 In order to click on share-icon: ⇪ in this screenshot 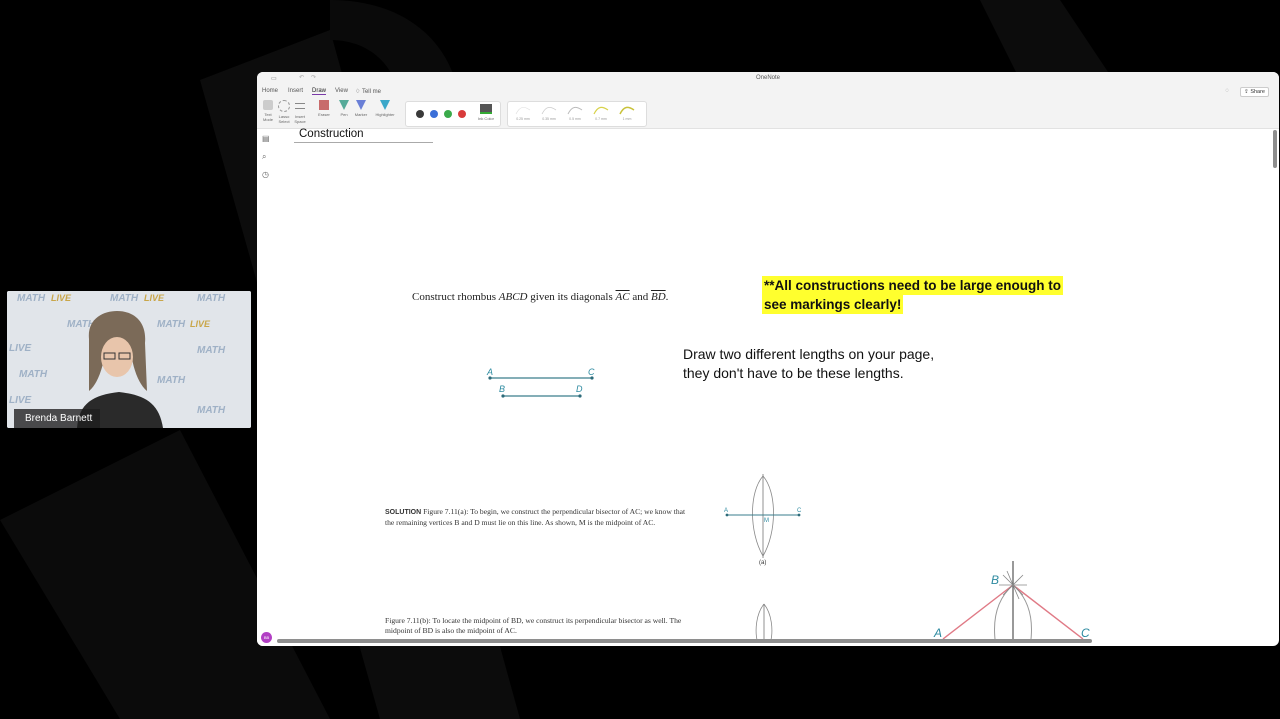, I will do `click(1246, 92)`.